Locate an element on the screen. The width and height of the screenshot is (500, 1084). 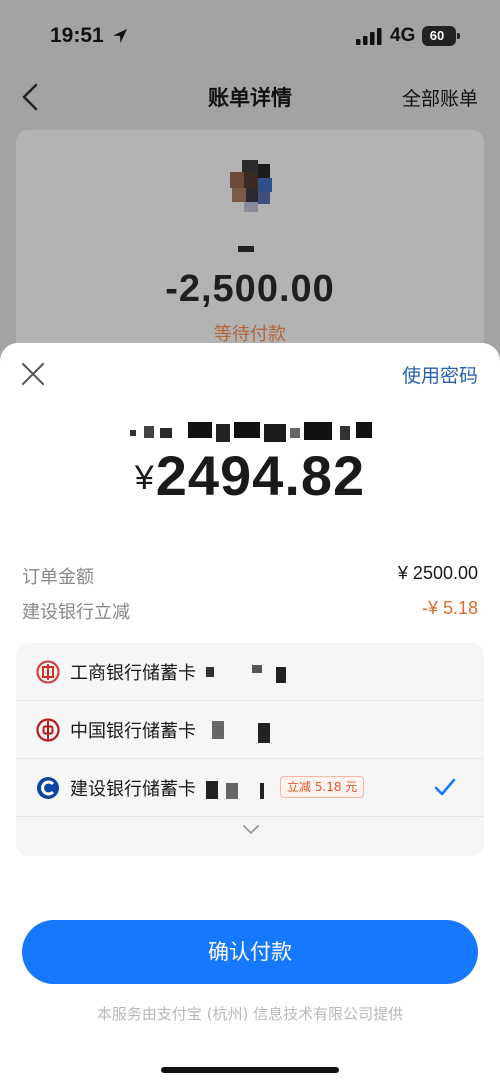
avatar is located at coordinates (251, 186).